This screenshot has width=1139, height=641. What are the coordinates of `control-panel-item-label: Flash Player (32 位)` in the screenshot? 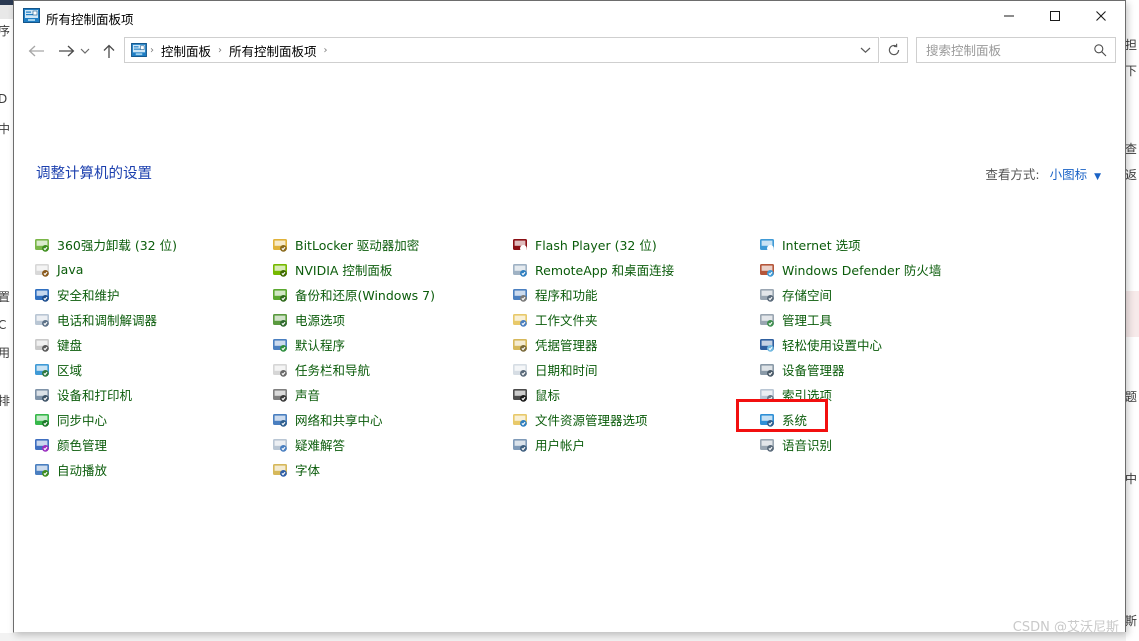 It's located at (596, 245).